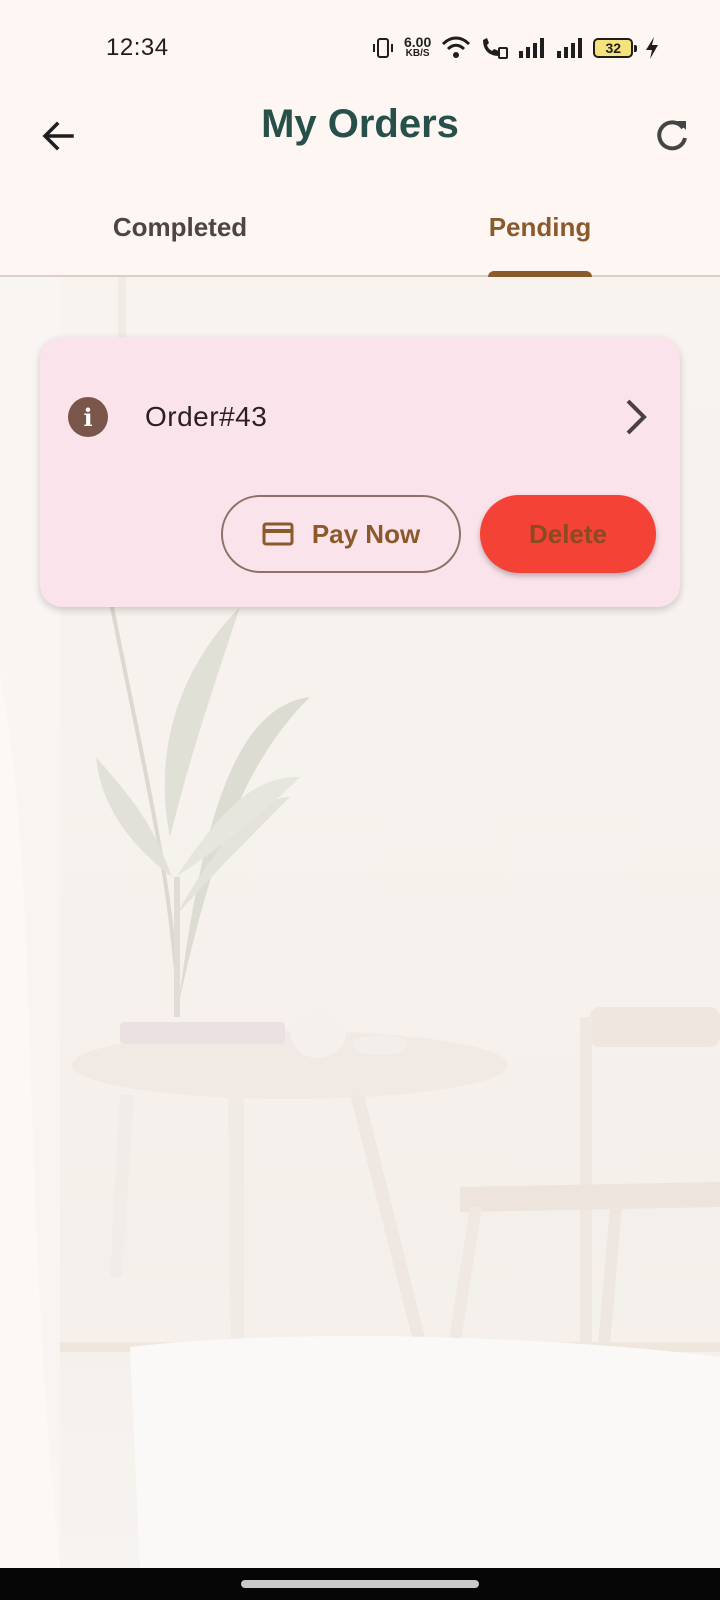 The image size is (720, 1600). I want to click on page-title: My Orders, so click(360, 124).